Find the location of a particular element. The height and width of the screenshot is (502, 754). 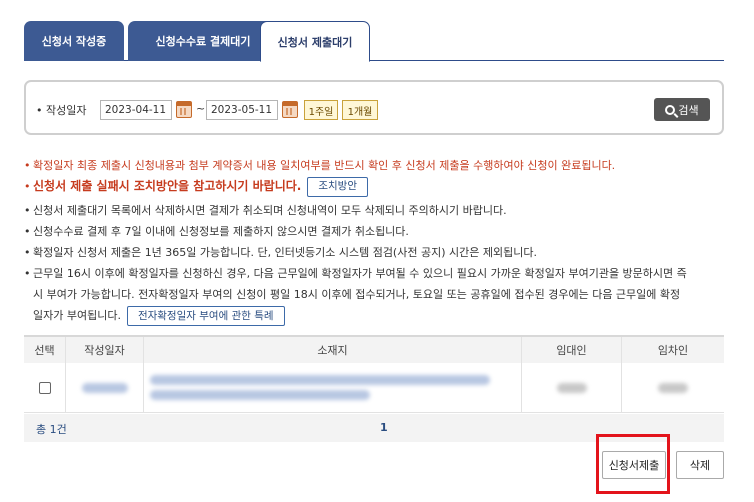

highlight-box is located at coordinates (633, 464).